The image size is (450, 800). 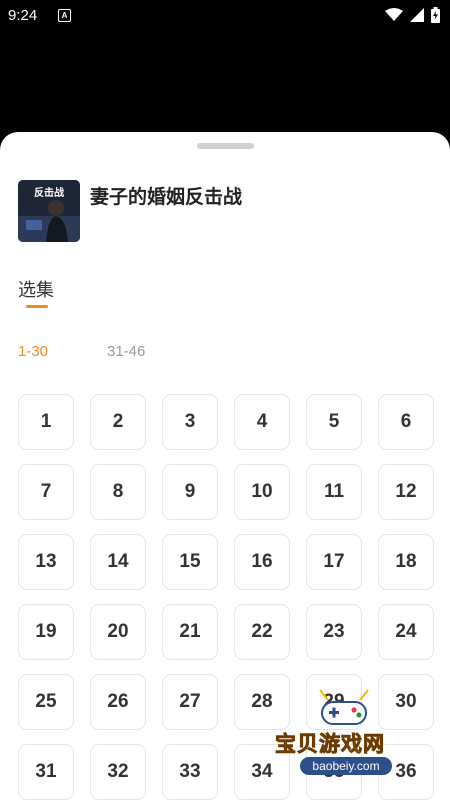 What do you see at coordinates (118, 422) in the screenshot?
I see `episode-button: 2` at bounding box center [118, 422].